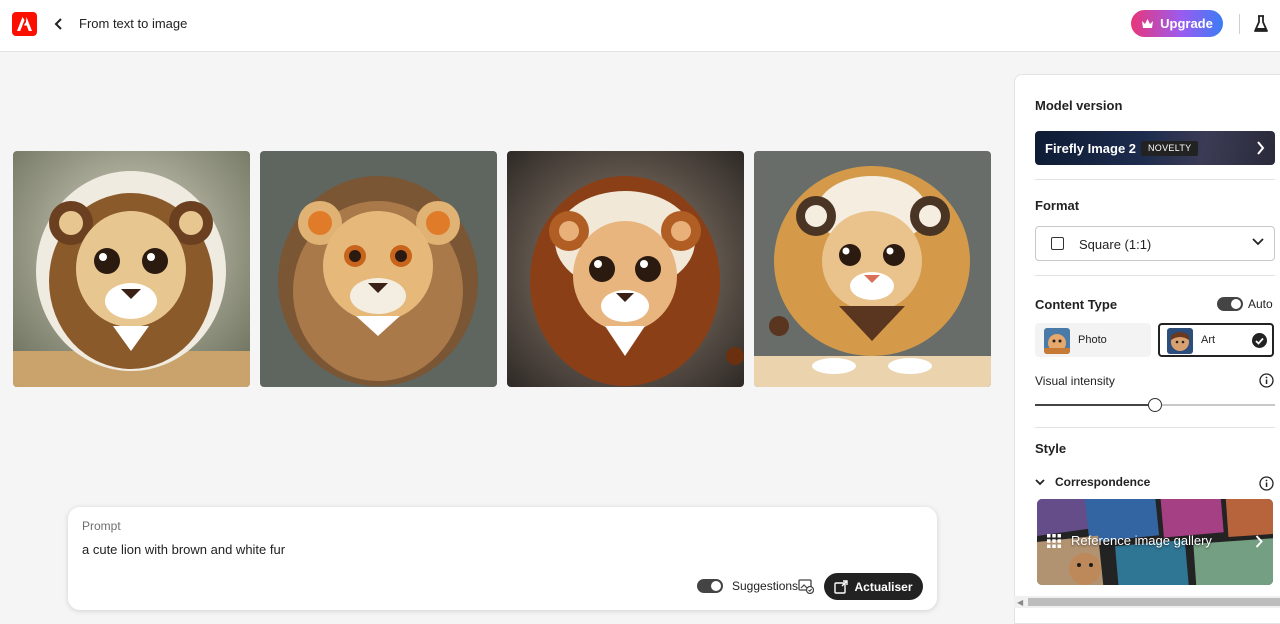 The height and width of the screenshot is (624, 1280). I want to click on correspondence-label: Correspondence, so click(1103, 482).